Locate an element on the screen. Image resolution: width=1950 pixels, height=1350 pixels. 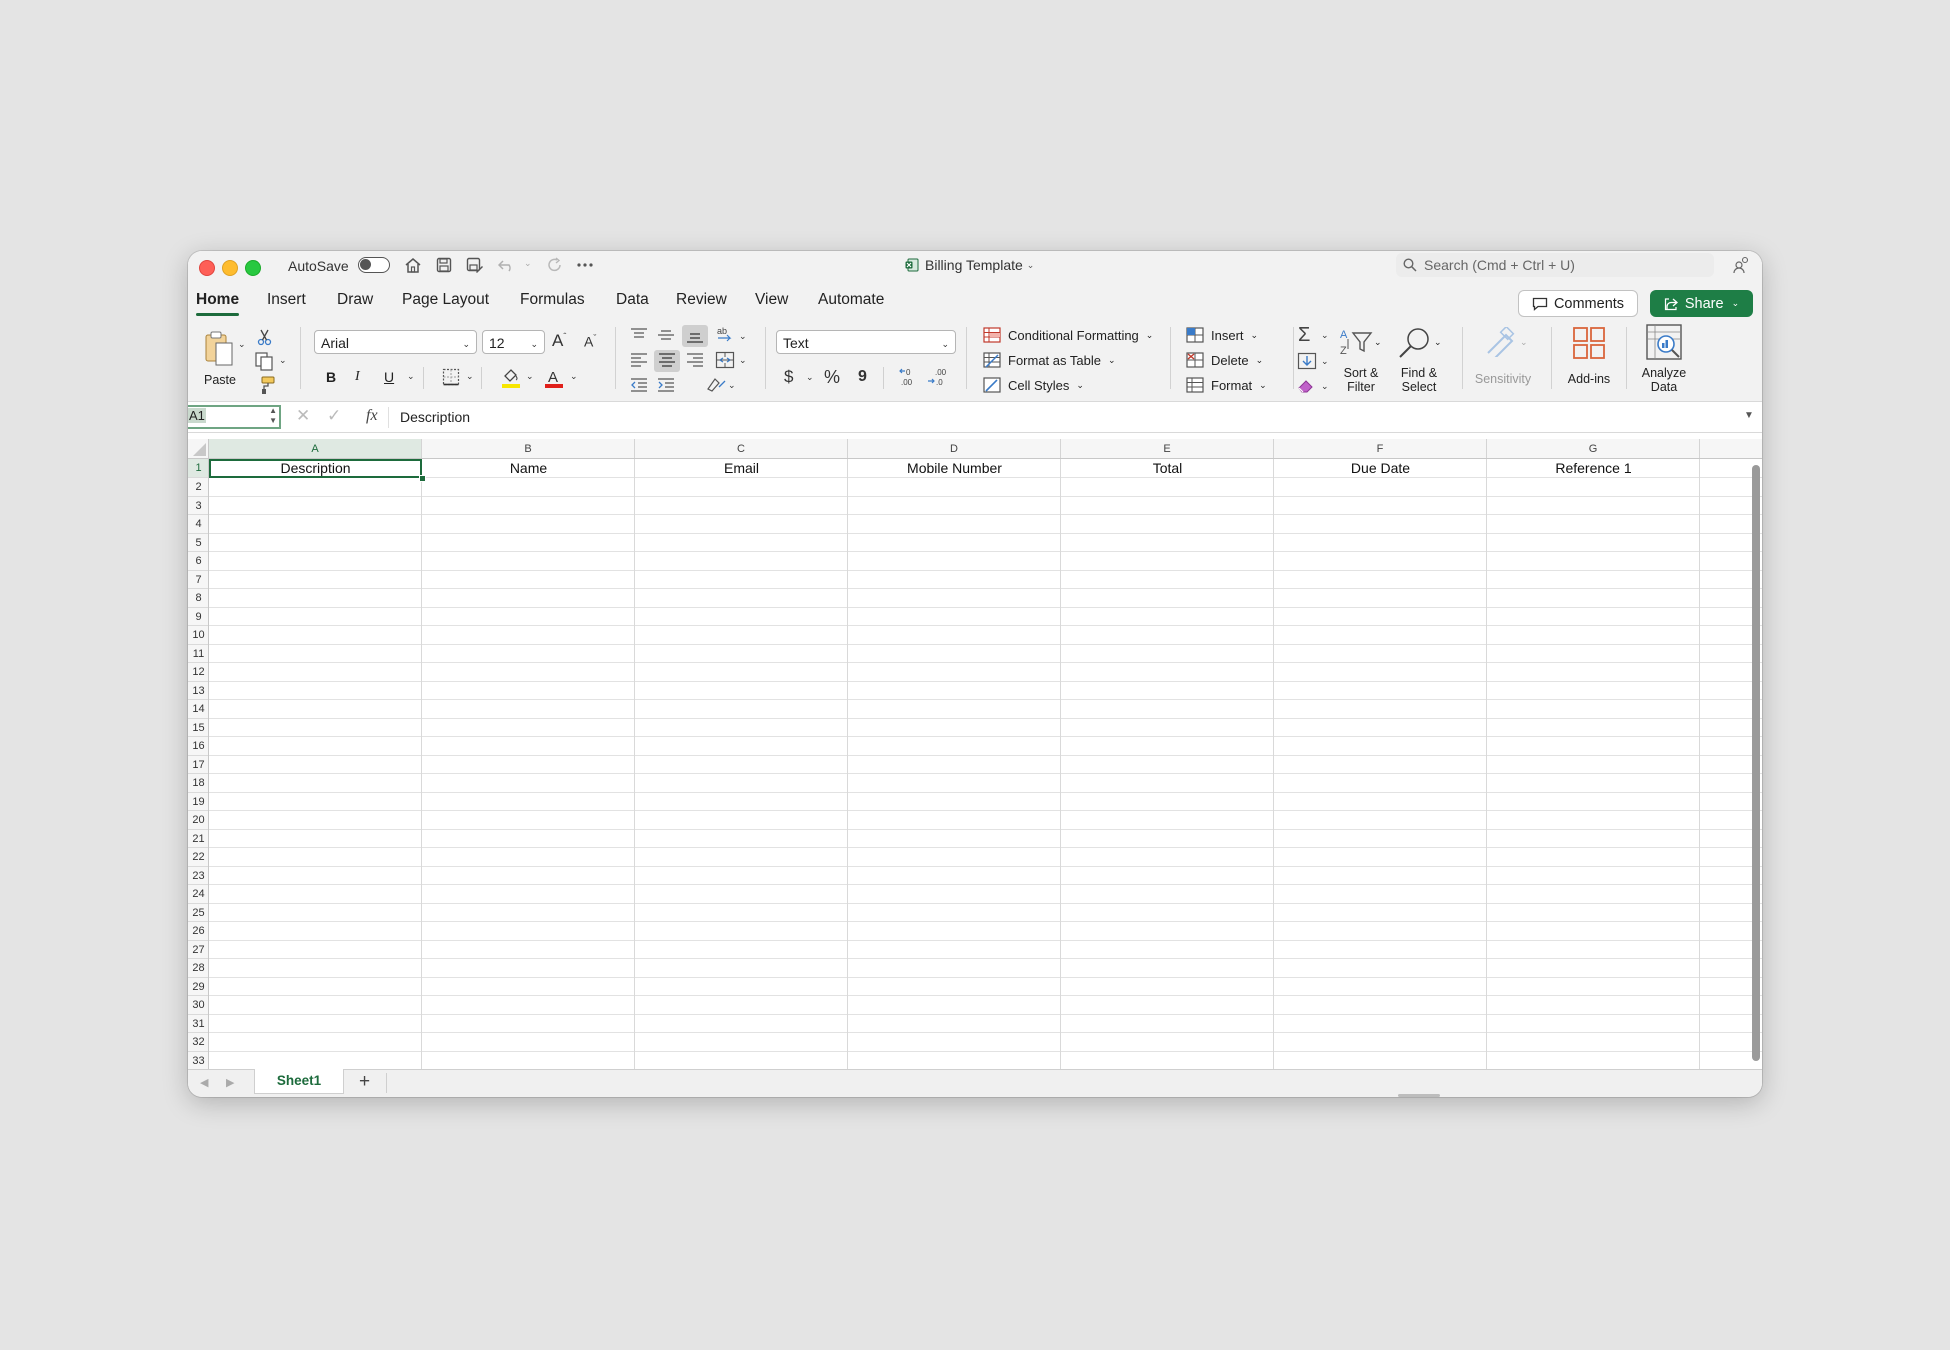
align-right-icon is located at coordinates (696, 362).